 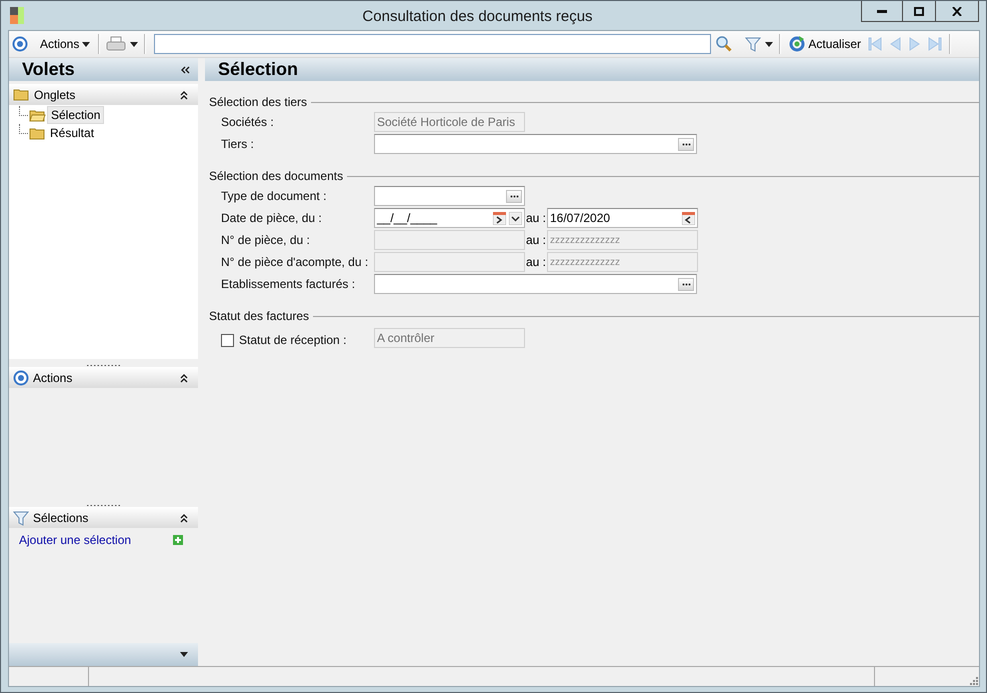 What do you see at coordinates (825, 44) in the screenshot?
I see `refresh-button: Actualiser` at bounding box center [825, 44].